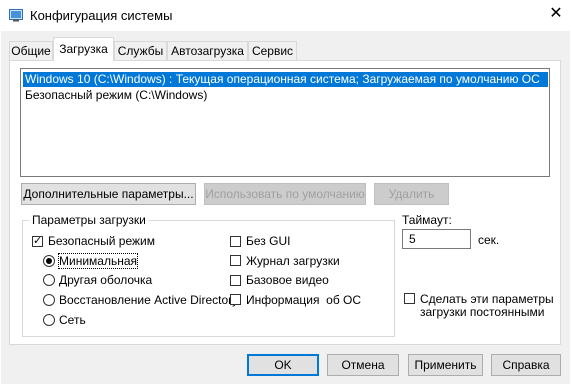  Describe the element at coordinates (16, 15) in the screenshot. I see `system-config-app-icon` at that location.